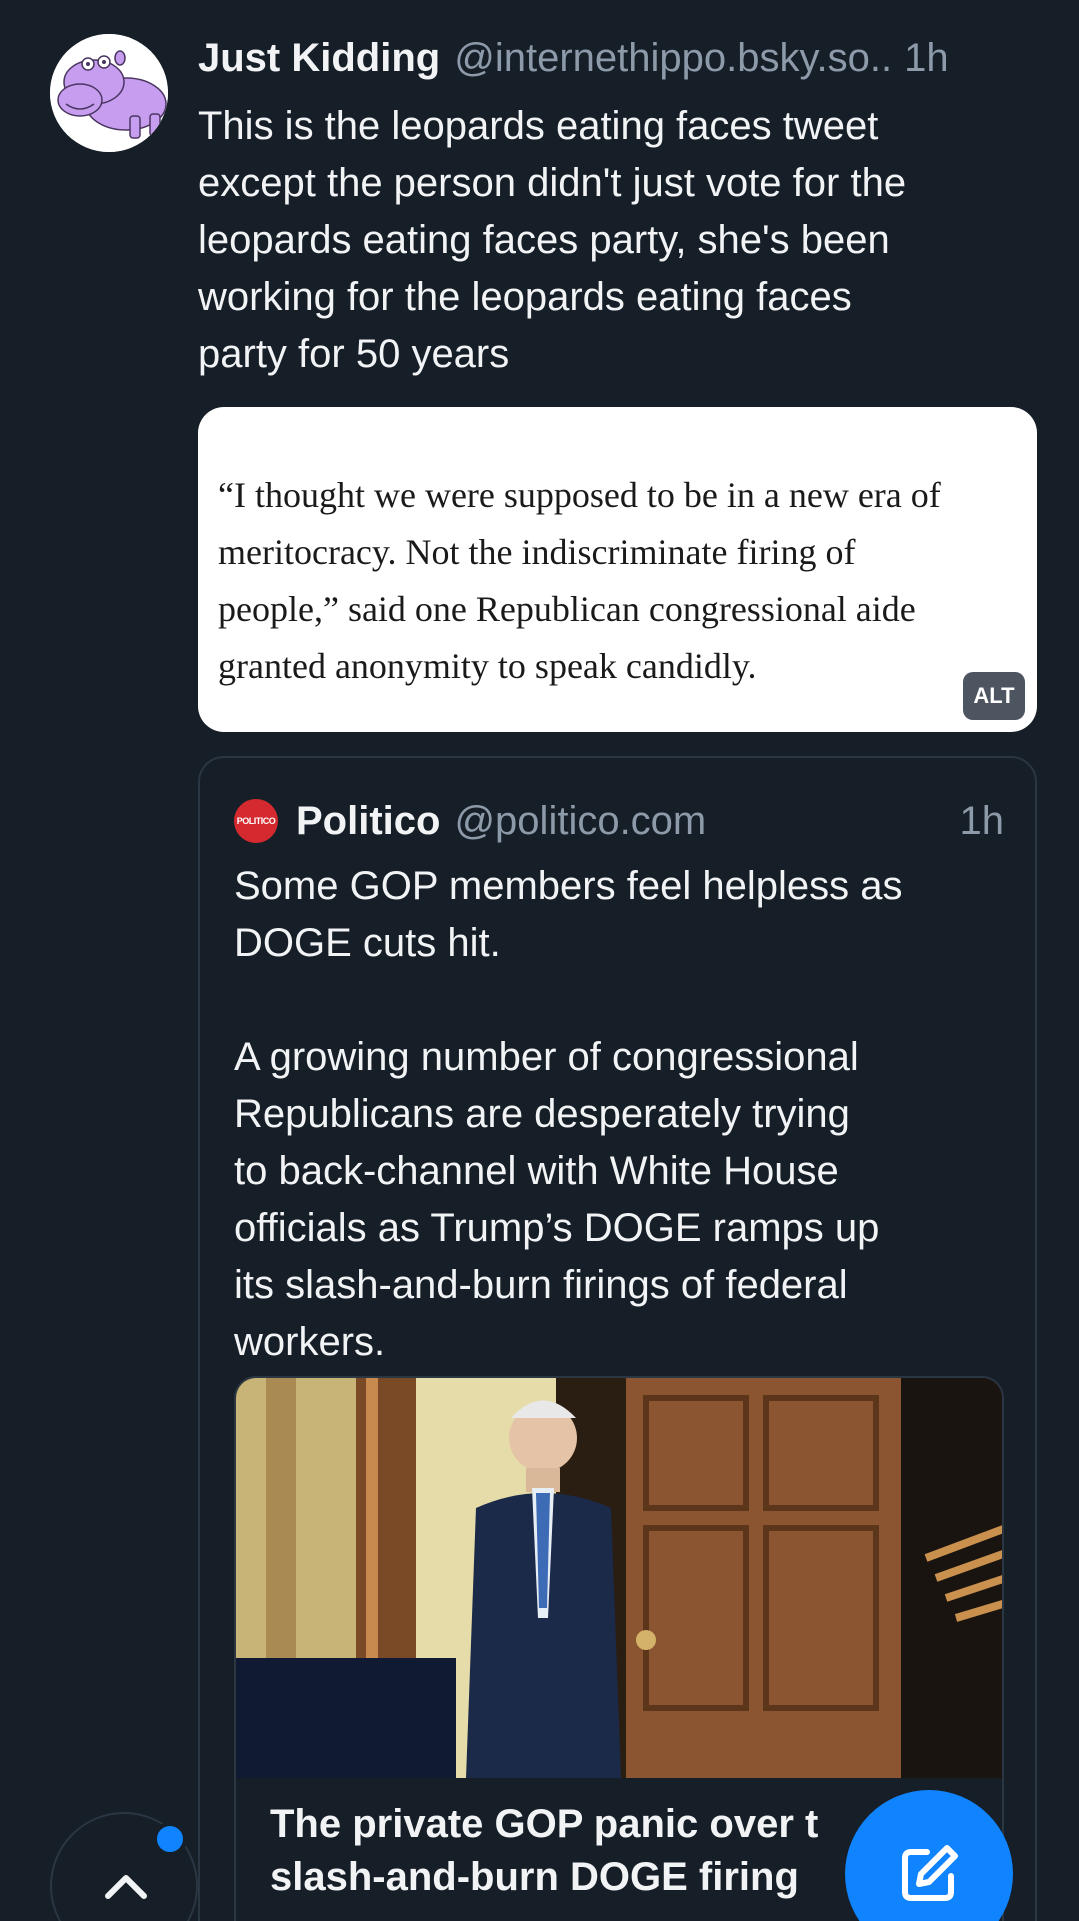 Image resolution: width=1079 pixels, height=1921 pixels. I want to click on post-header: Just Kidding @internethippo.bsky.so.. 1h, so click(618, 62).